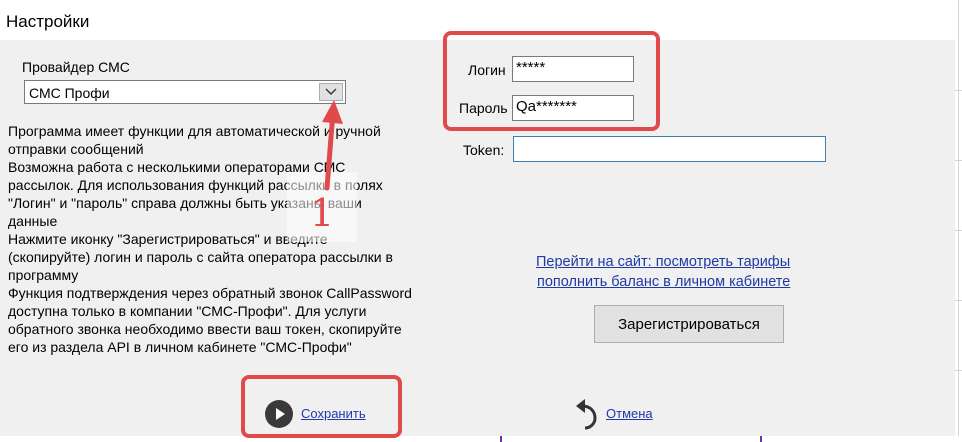  I want to click on token-input, so click(669, 149).